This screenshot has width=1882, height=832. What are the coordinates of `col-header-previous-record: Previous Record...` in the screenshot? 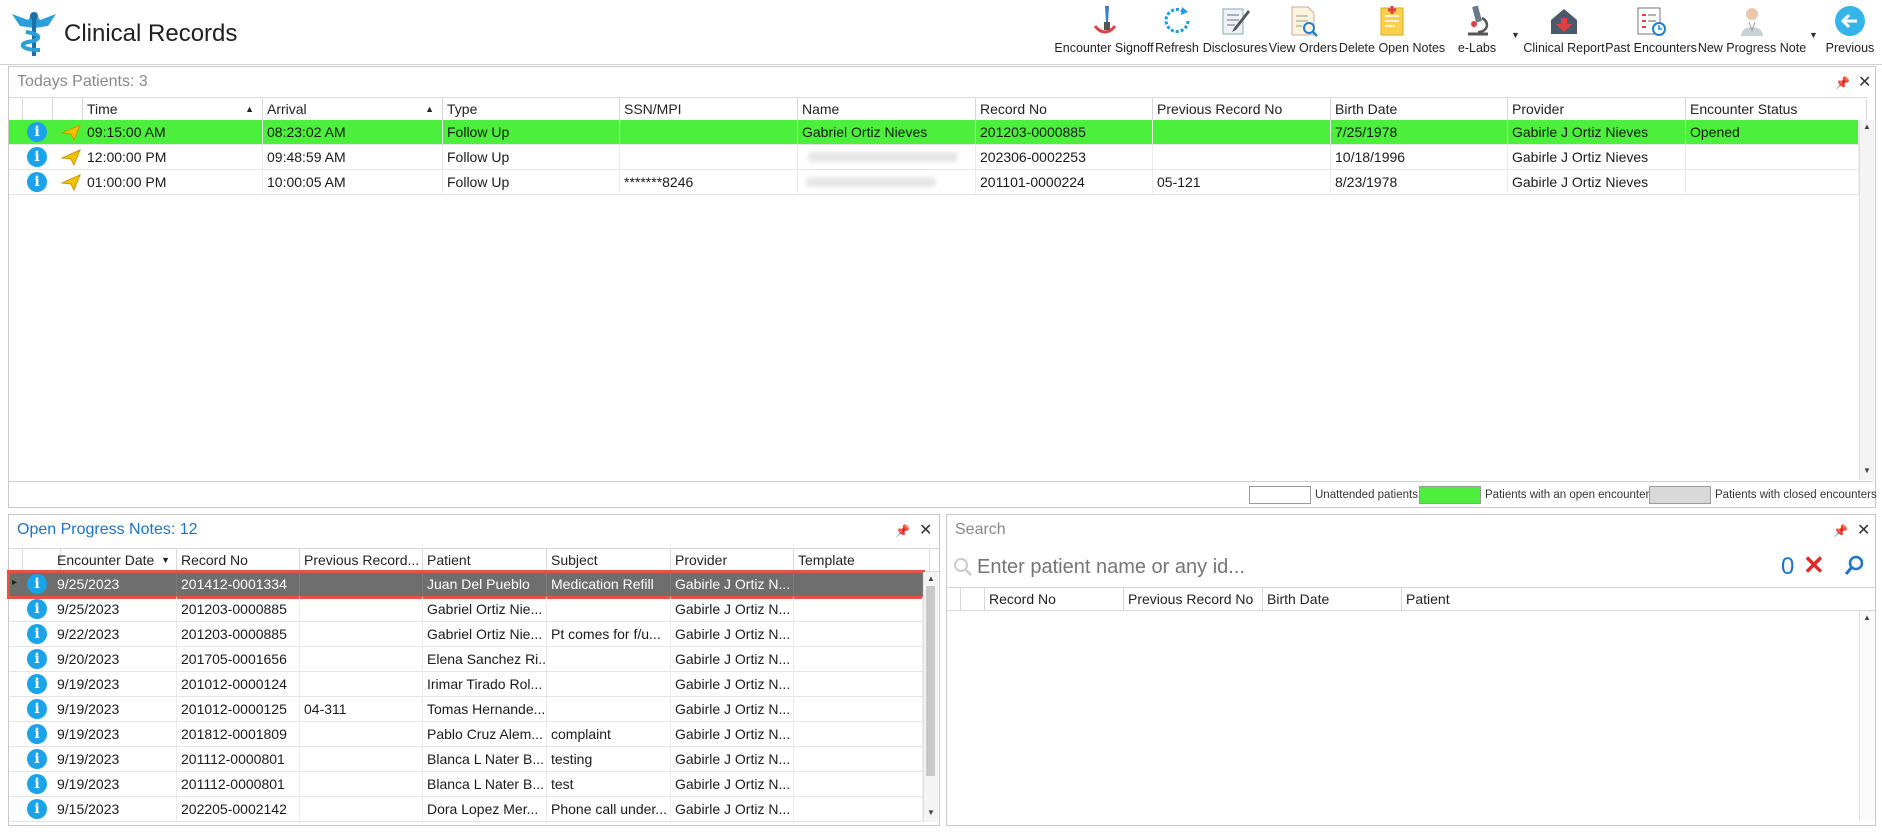 It's located at (361, 560).